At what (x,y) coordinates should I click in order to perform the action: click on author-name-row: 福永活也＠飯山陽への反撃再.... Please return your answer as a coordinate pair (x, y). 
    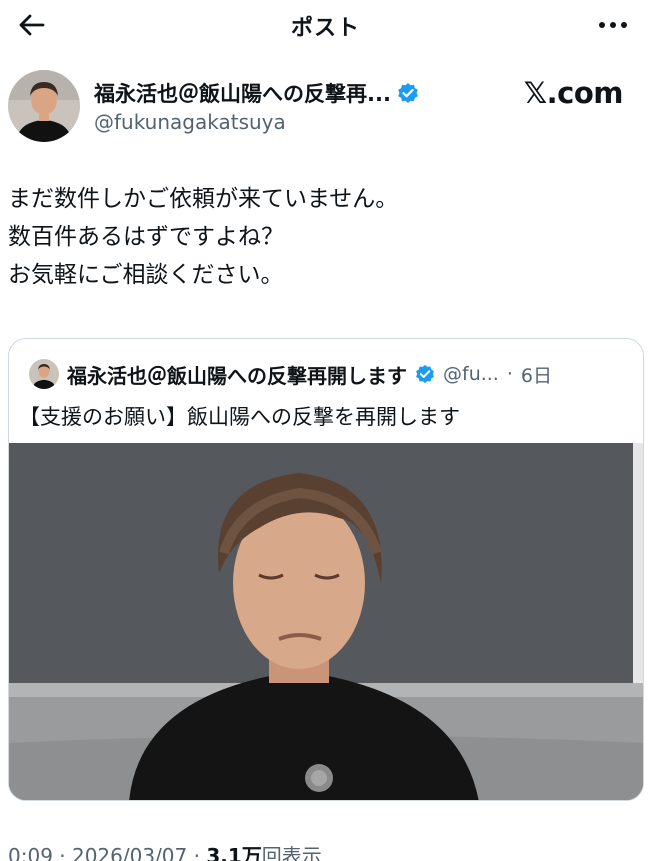
    Looking at the image, I should click on (256, 93).